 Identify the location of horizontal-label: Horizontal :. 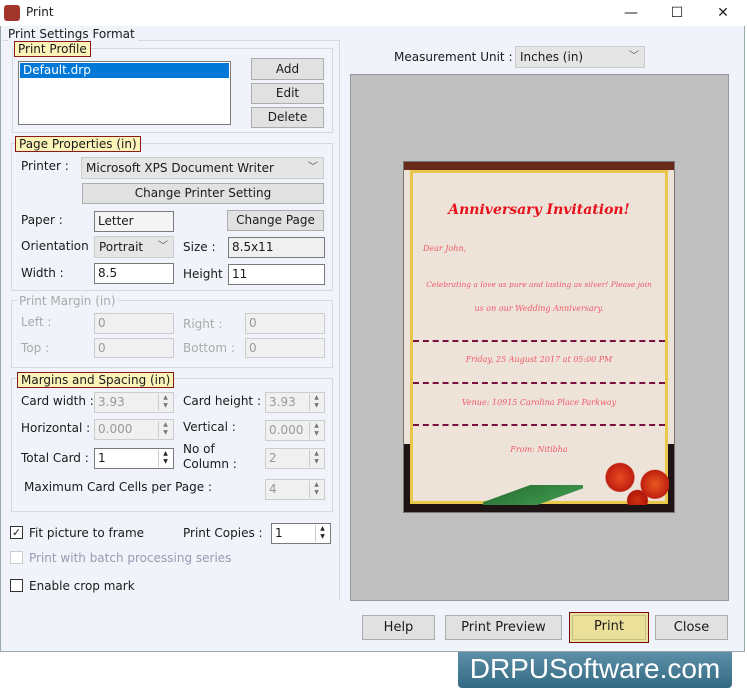
(56, 428).